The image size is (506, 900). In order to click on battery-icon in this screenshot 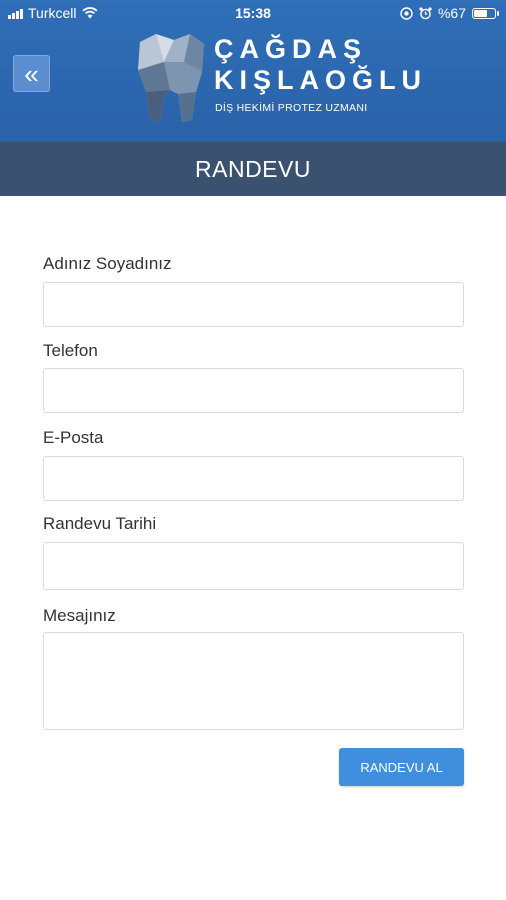, I will do `click(485, 13)`.